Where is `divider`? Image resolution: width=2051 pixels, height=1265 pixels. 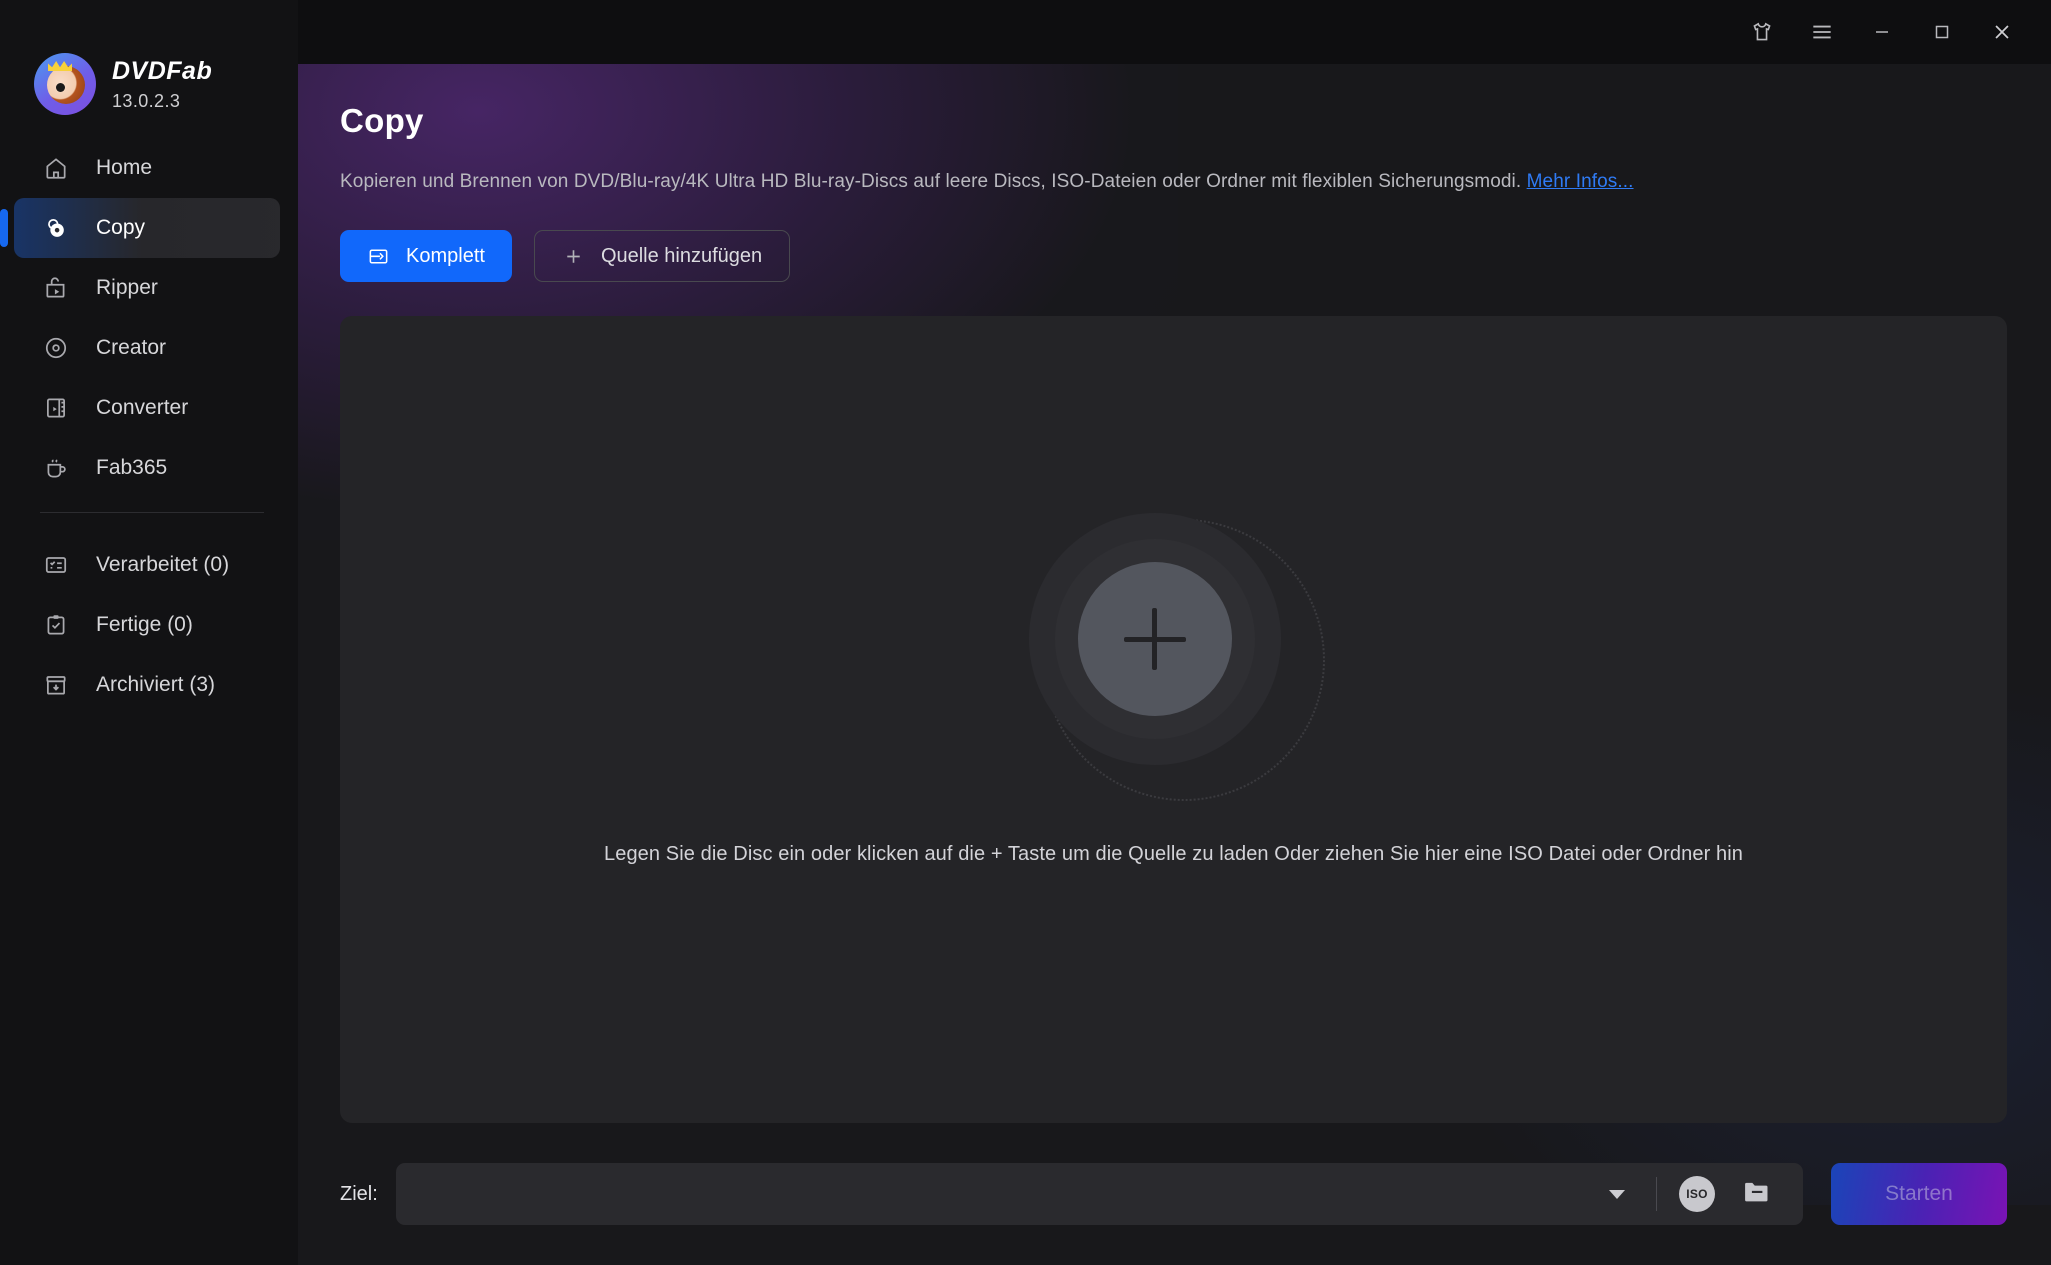 divider is located at coordinates (1656, 1194).